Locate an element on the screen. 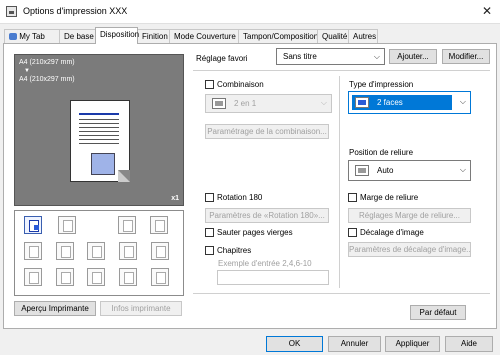 This screenshot has width=500, height=355. binding-margin-label: Marge de reliure is located at coordinates (389, 197).